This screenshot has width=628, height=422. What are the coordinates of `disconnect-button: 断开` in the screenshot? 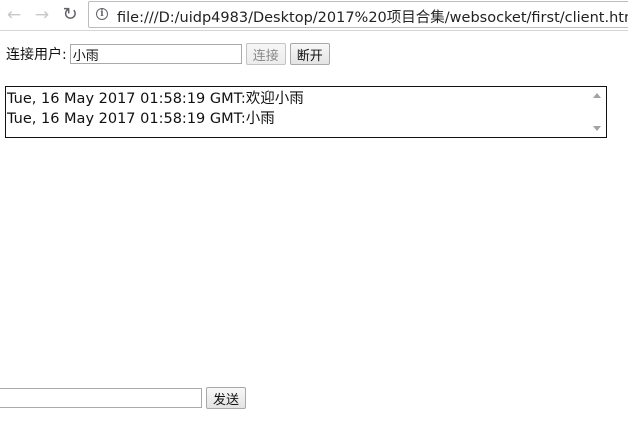 It's located at (309, 54).